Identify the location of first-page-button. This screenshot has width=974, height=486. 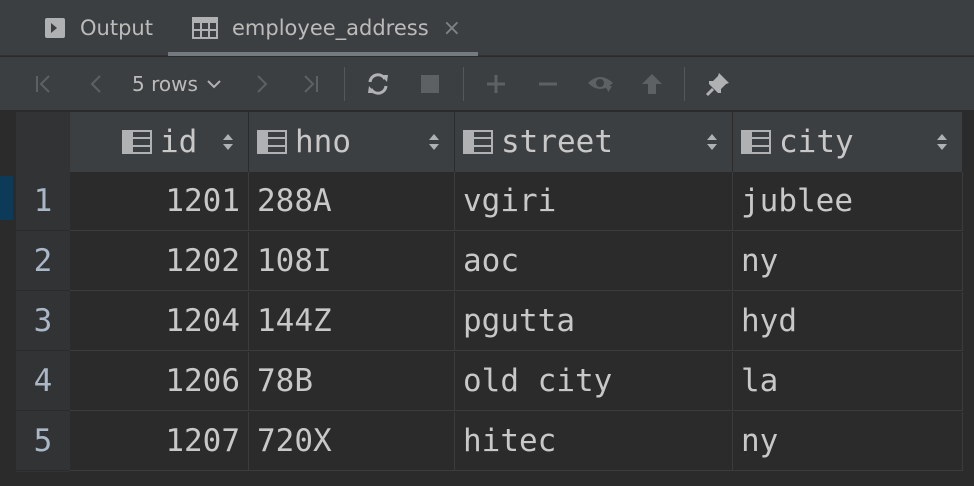
(44, 84).